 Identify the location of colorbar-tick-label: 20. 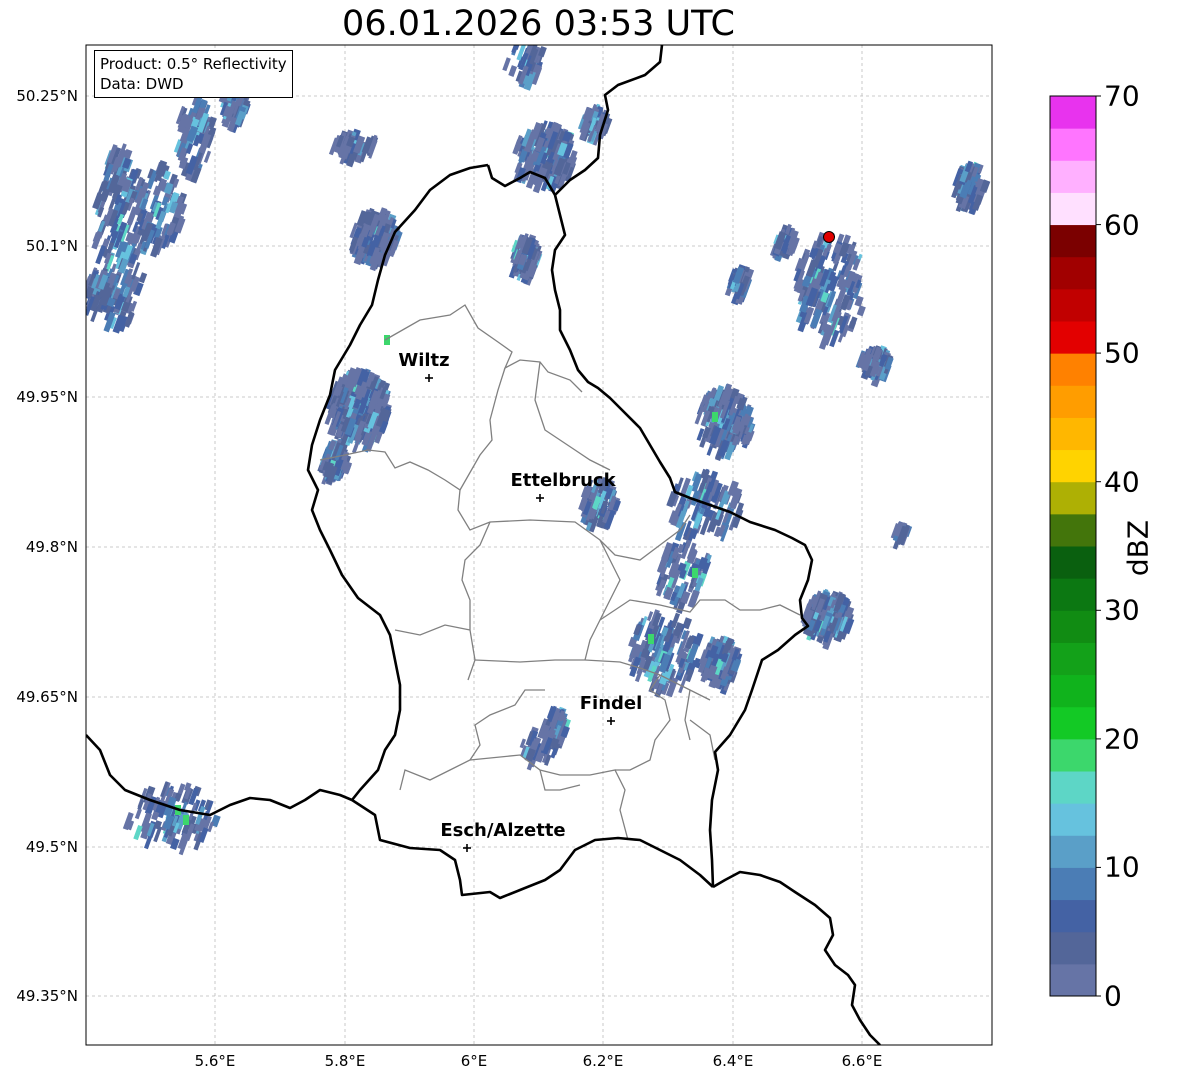
(1122, 739).